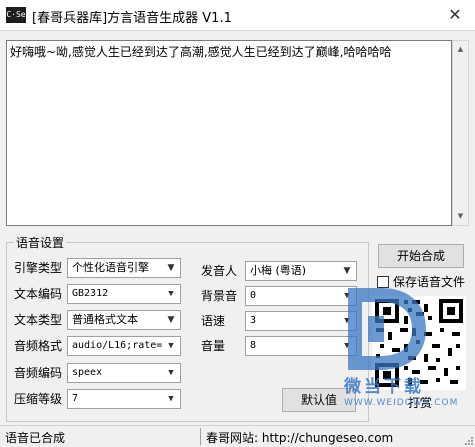 This screenshot has width=475, height=447. Describe the element at coordinates (38, 346) in the screenshot. I see `audio-format-label: 音频格式` at that location.